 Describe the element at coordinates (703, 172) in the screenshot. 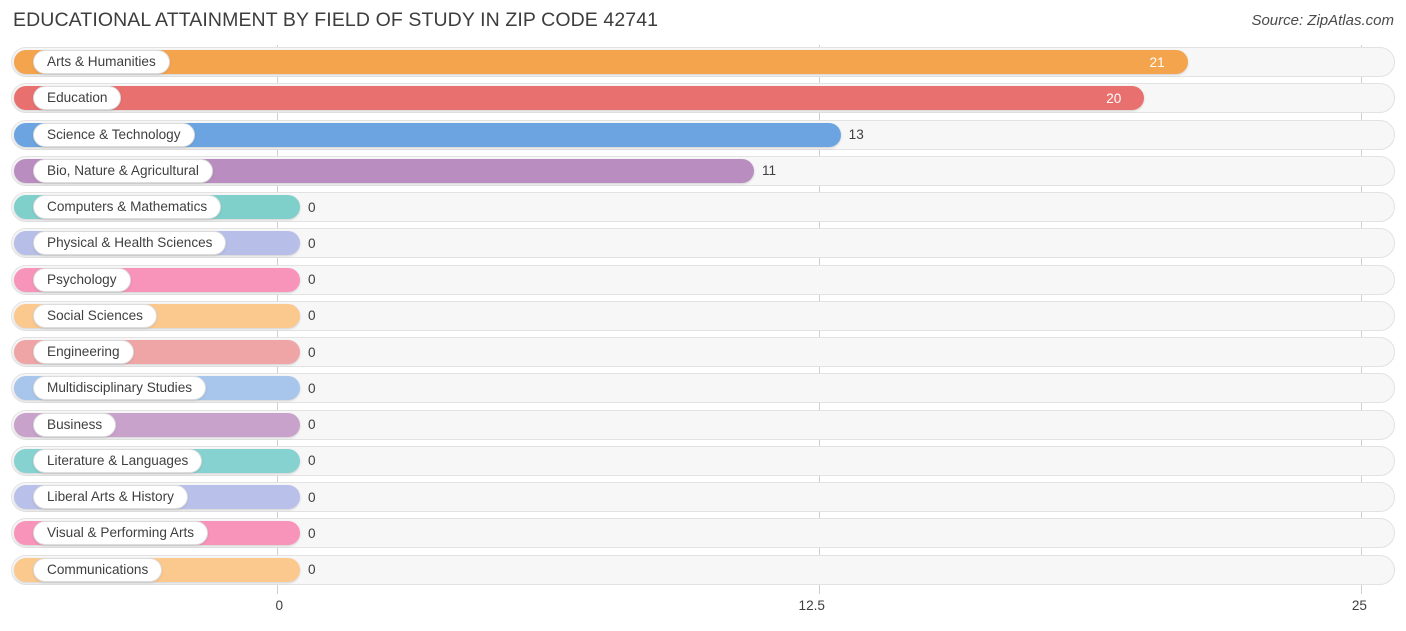

I see `bar-row: Bio, Nature & Agricultural 11` at that location.